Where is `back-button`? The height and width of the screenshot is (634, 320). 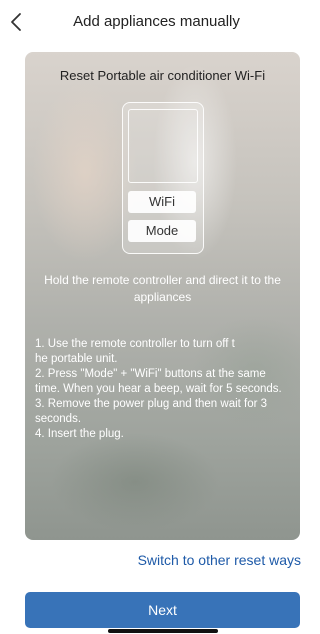 back-button is located at coordinates (17, 22).